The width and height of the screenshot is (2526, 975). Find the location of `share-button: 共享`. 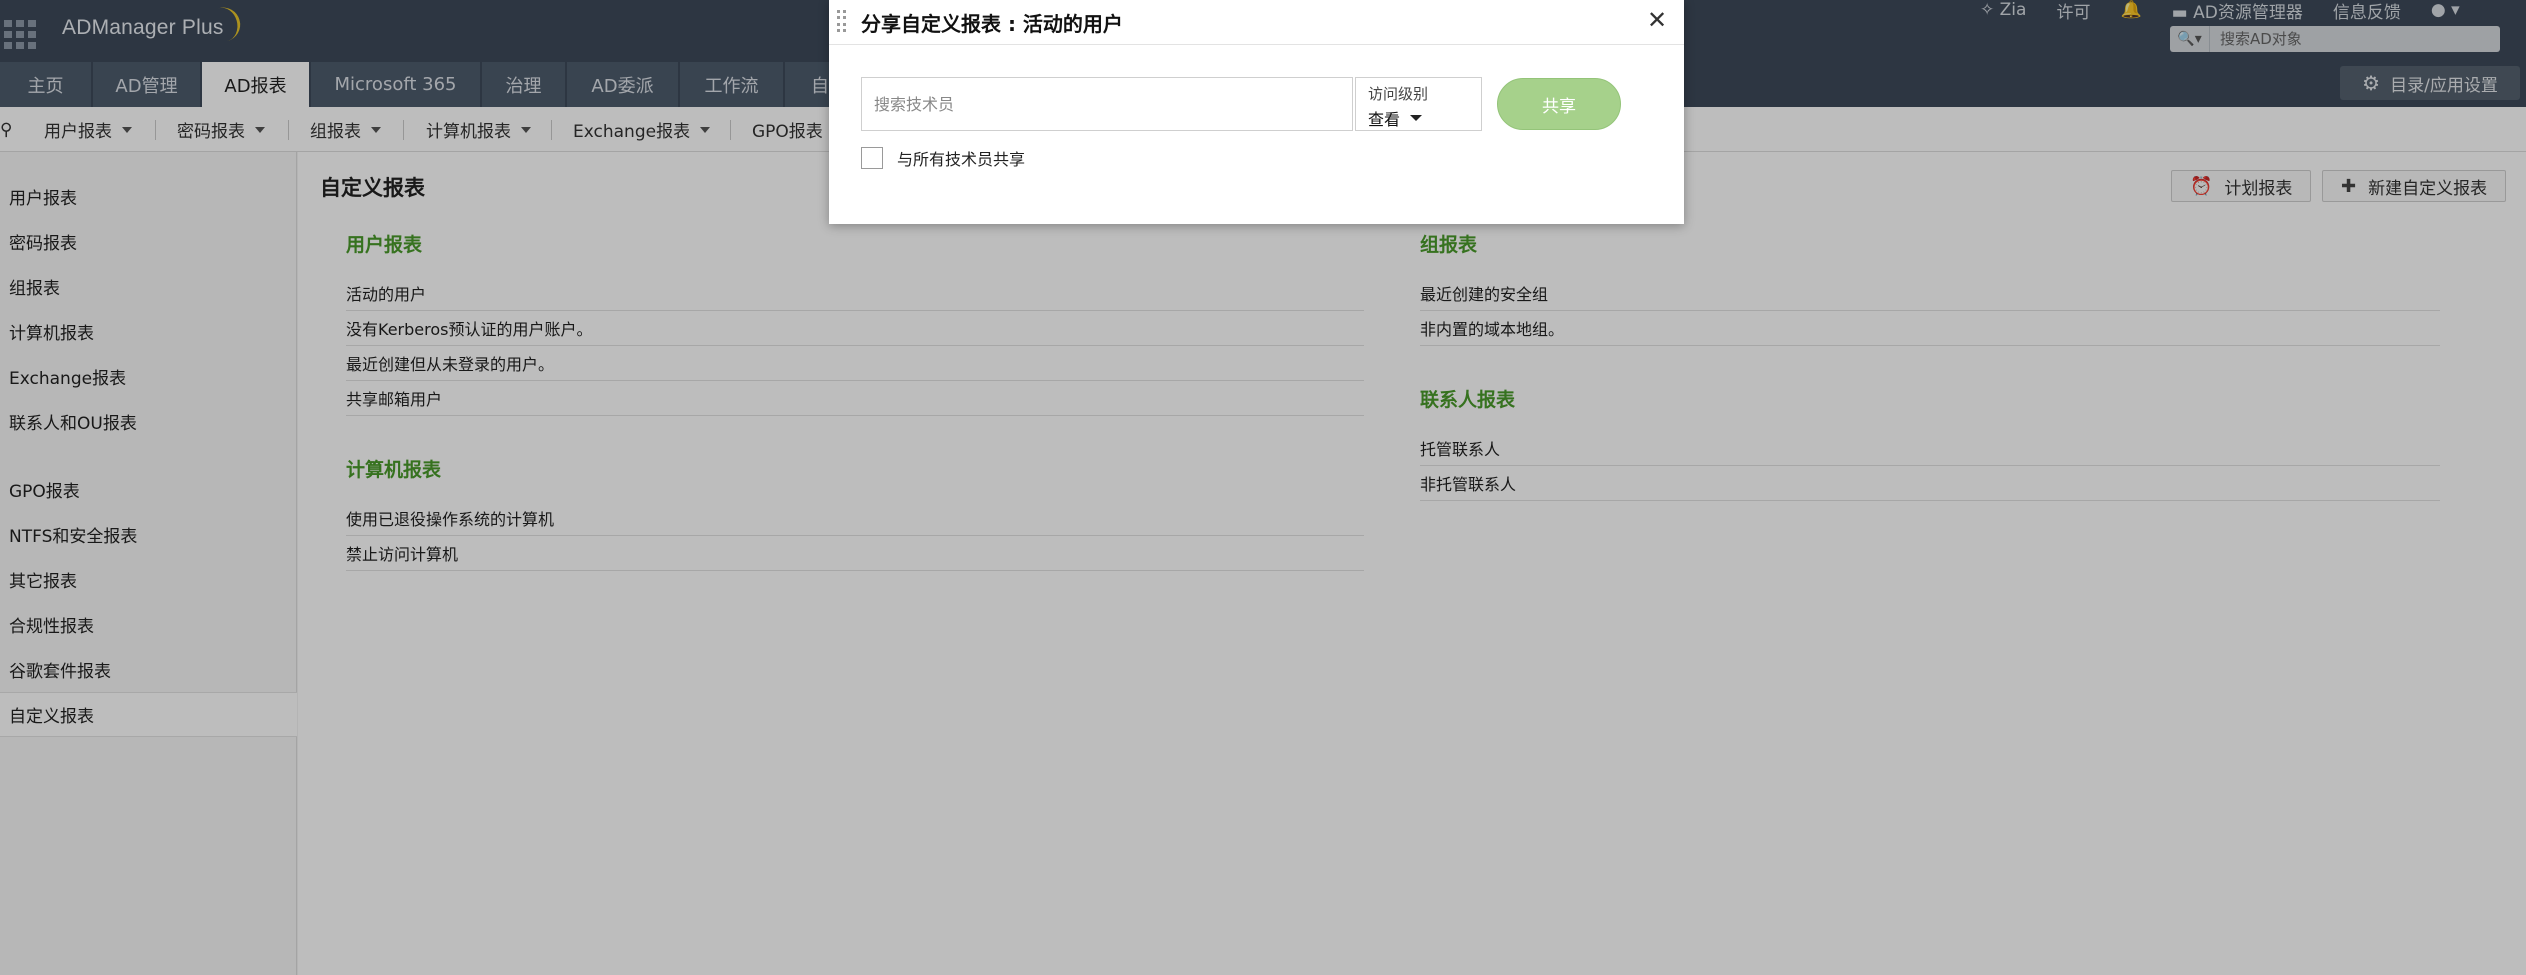

share-button: 共享 is located at coordinates (1559, 104).